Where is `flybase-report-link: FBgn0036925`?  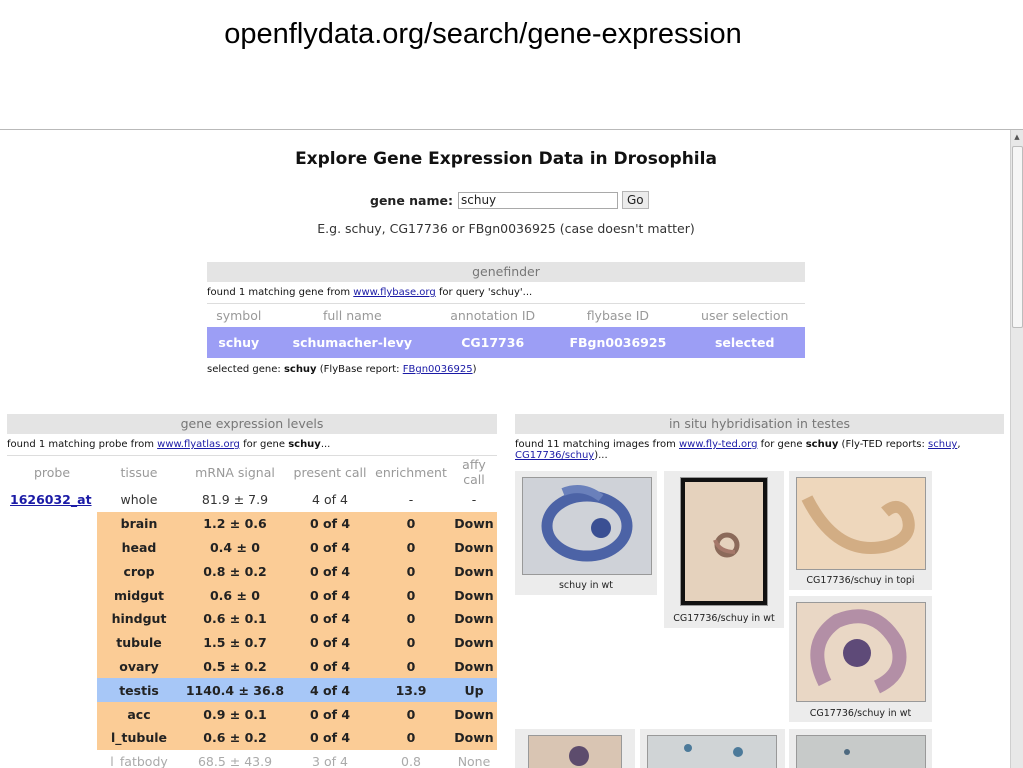
flybase-report-link: FBgn0036925 is located at coordinates (438, 369).